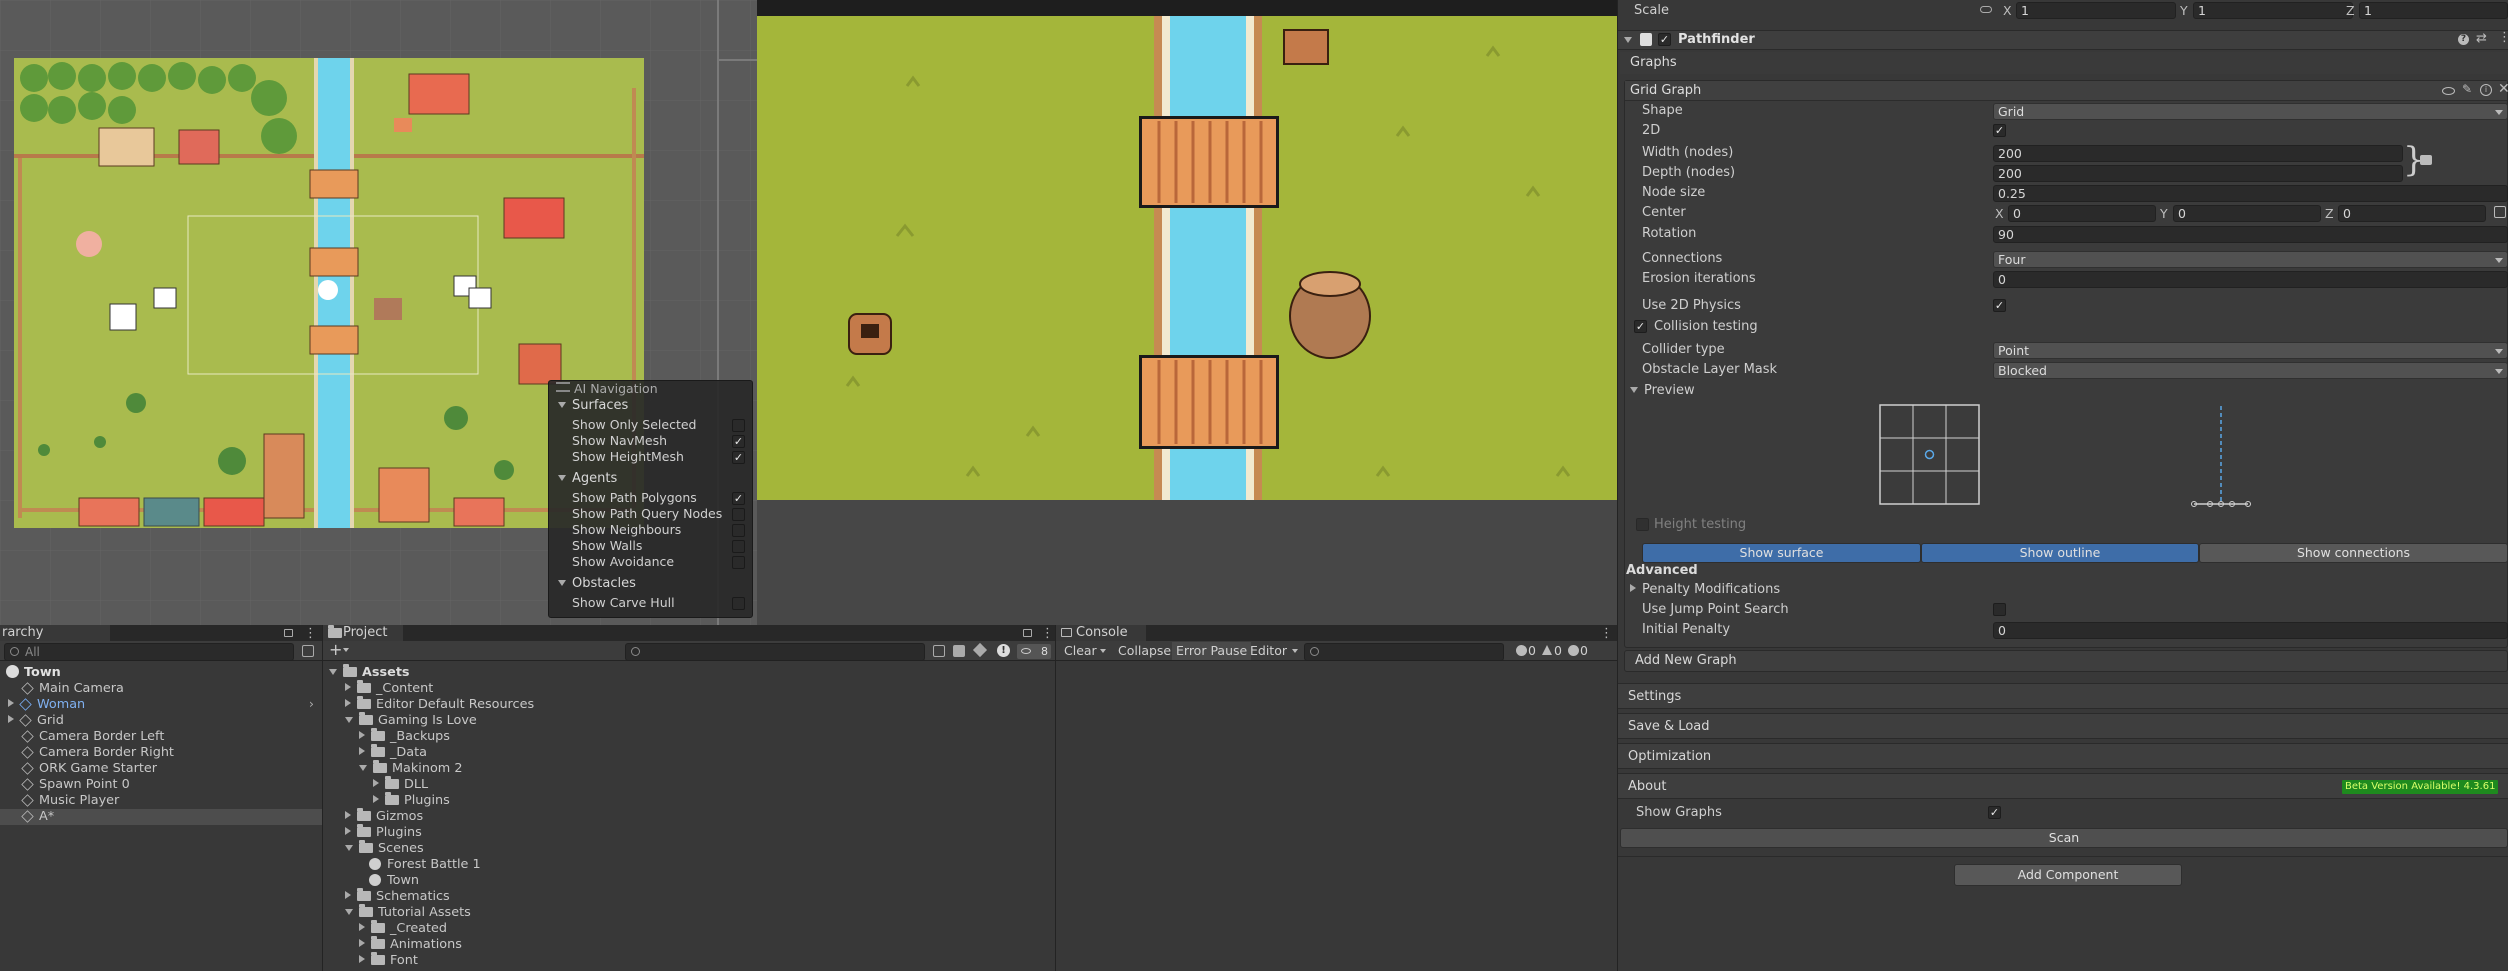  I want to click on project-item-town: Town, so click(689, 881).